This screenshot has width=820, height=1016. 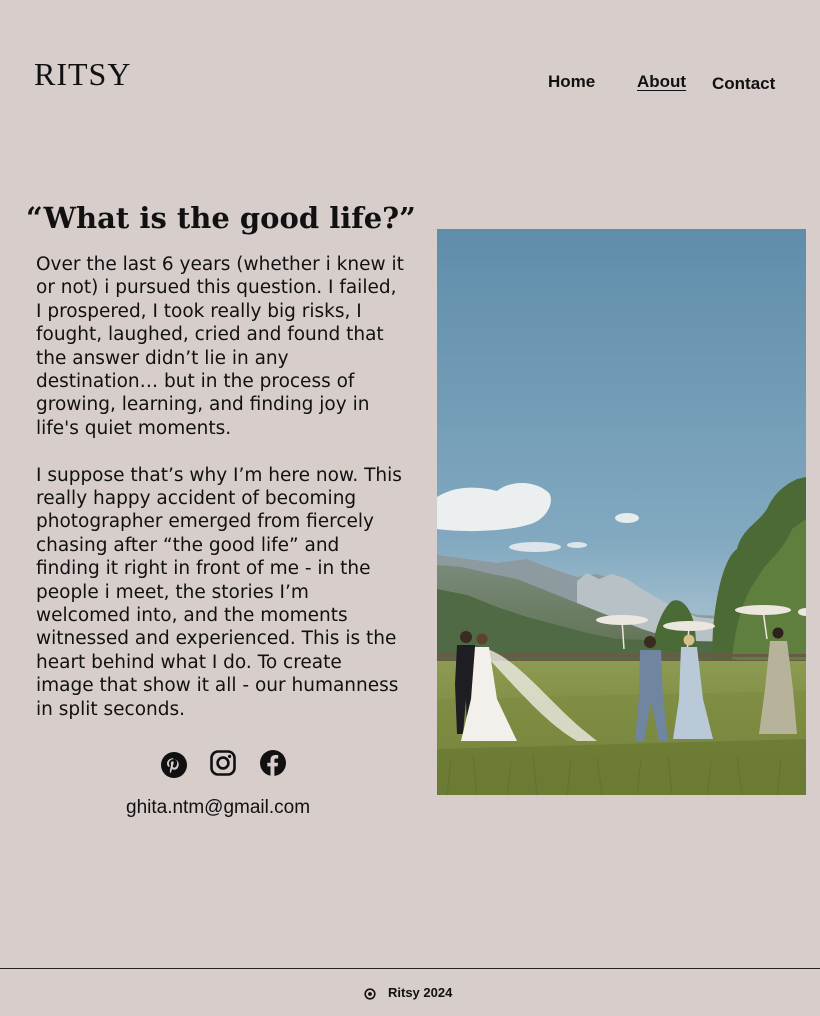 What do you see at coordinates (218, 808) in the screenshot?
I see `contact-email-link: ghita.ntm@gmail.com` at bounding box center [218, 808].